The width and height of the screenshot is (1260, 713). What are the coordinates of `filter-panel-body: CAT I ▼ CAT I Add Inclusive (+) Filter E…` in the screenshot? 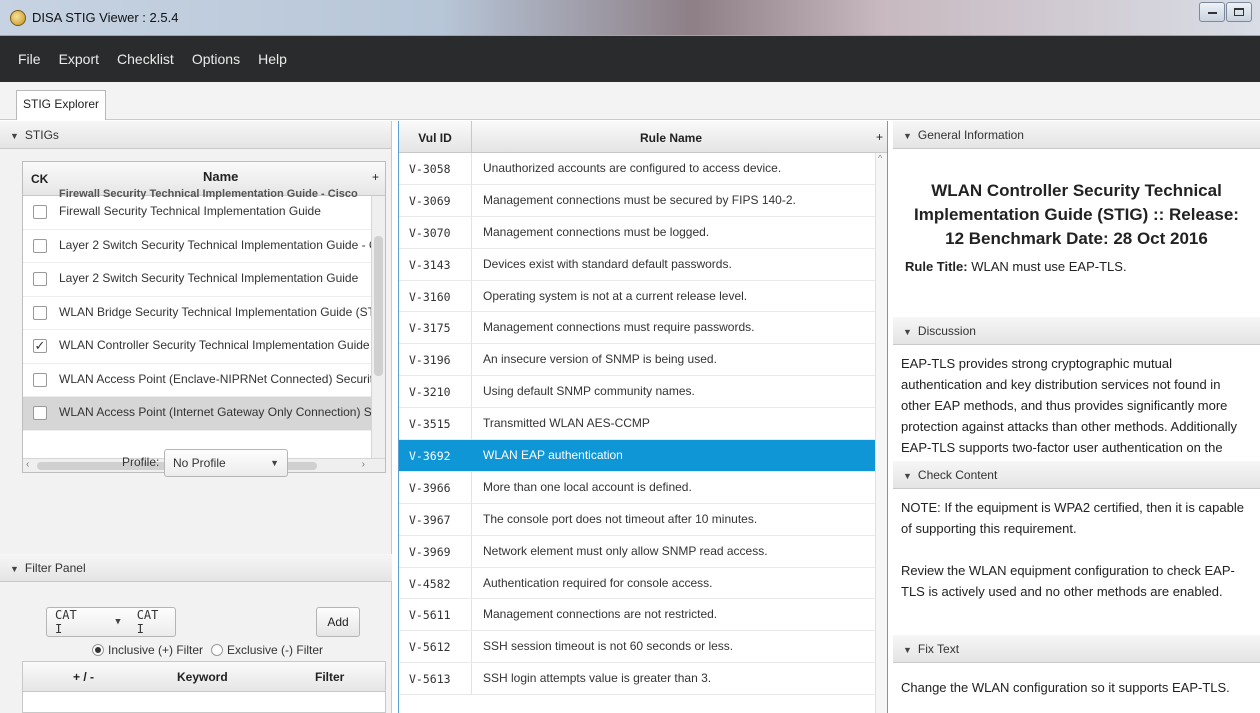 It's located at (196, 648).